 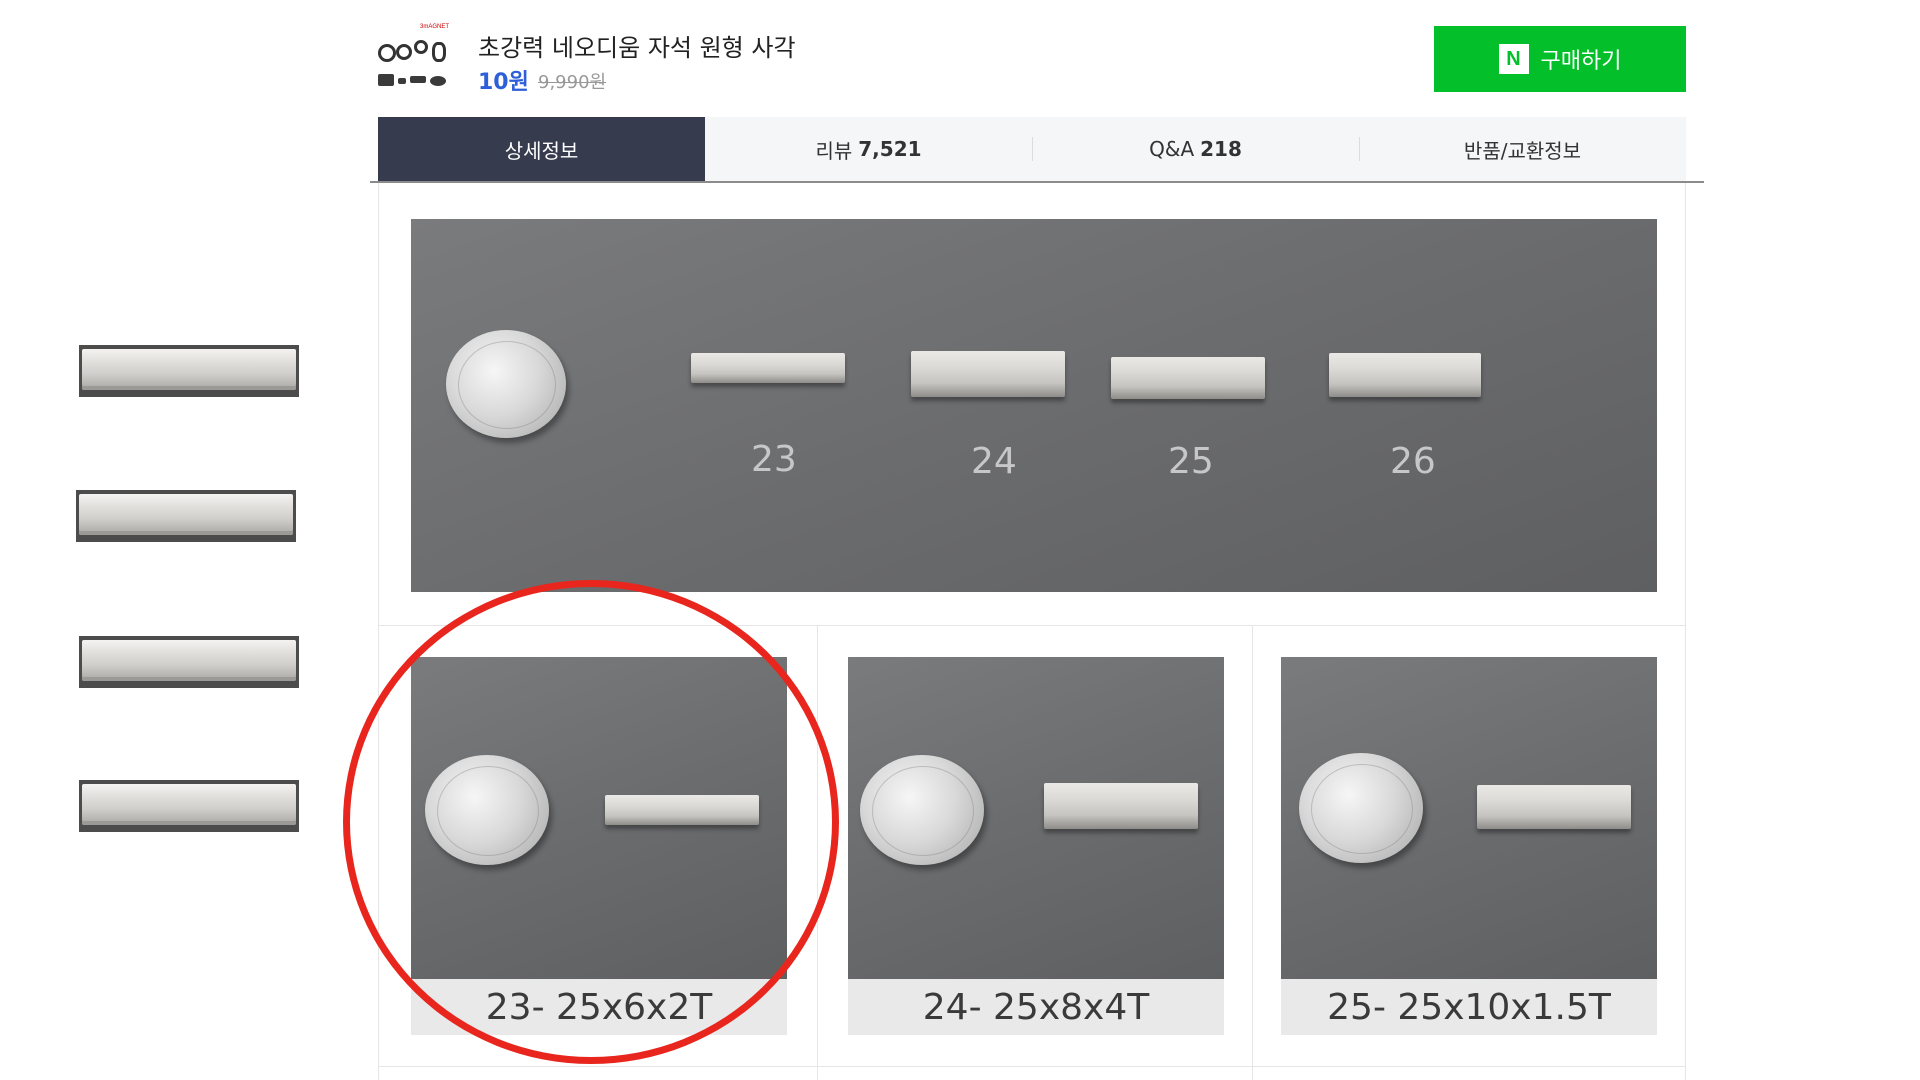 What do you see at coordinates (414, 58) in the screenshot?
I see `product-thumbnail: 3mAGNET` at bounding box center [414, 58].